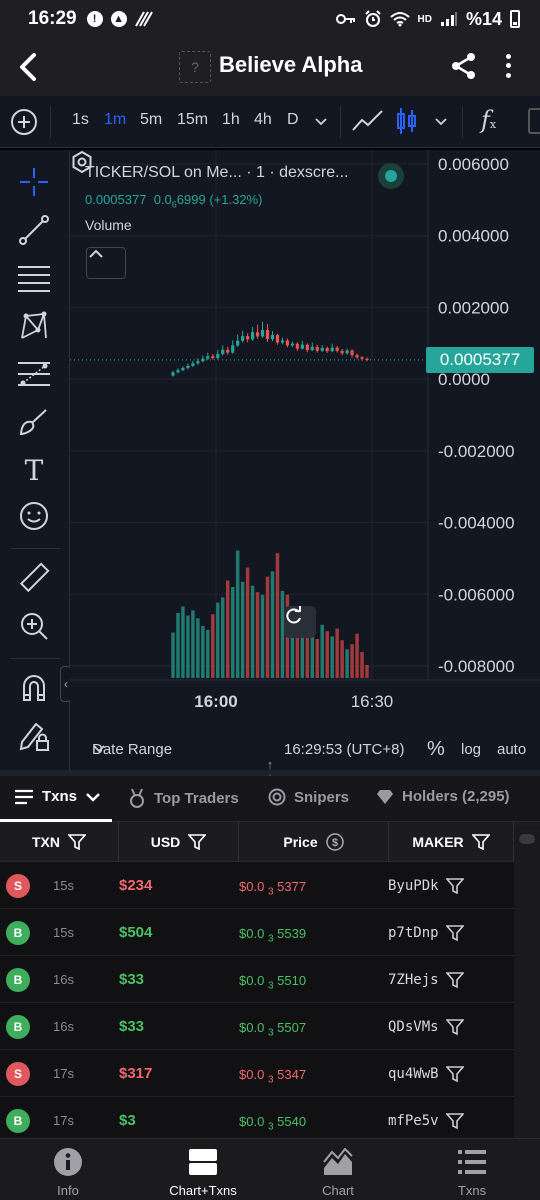  Describe the element at coordinates (293, 120) in the screenshot. I see `interval-d: D` at that location.